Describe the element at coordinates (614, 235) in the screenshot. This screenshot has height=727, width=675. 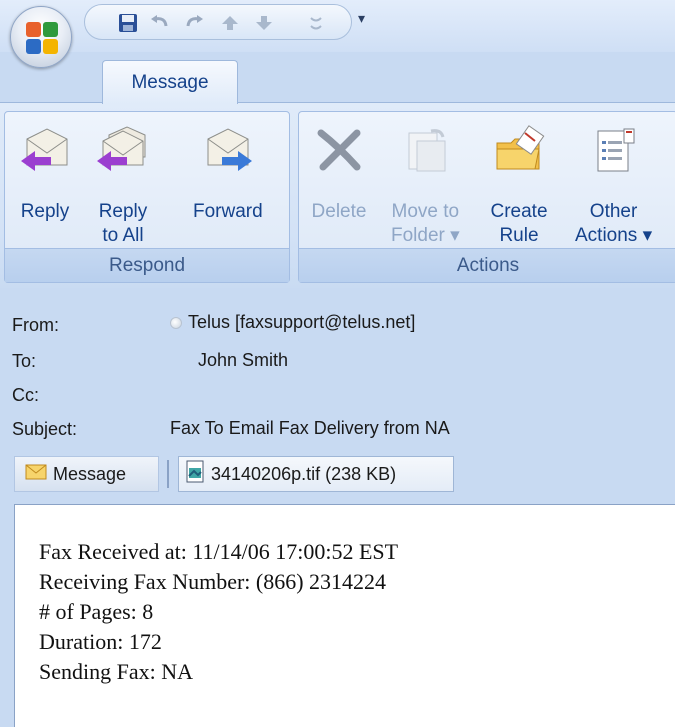
I see `other-label-line2: Actions ▾` at that location.